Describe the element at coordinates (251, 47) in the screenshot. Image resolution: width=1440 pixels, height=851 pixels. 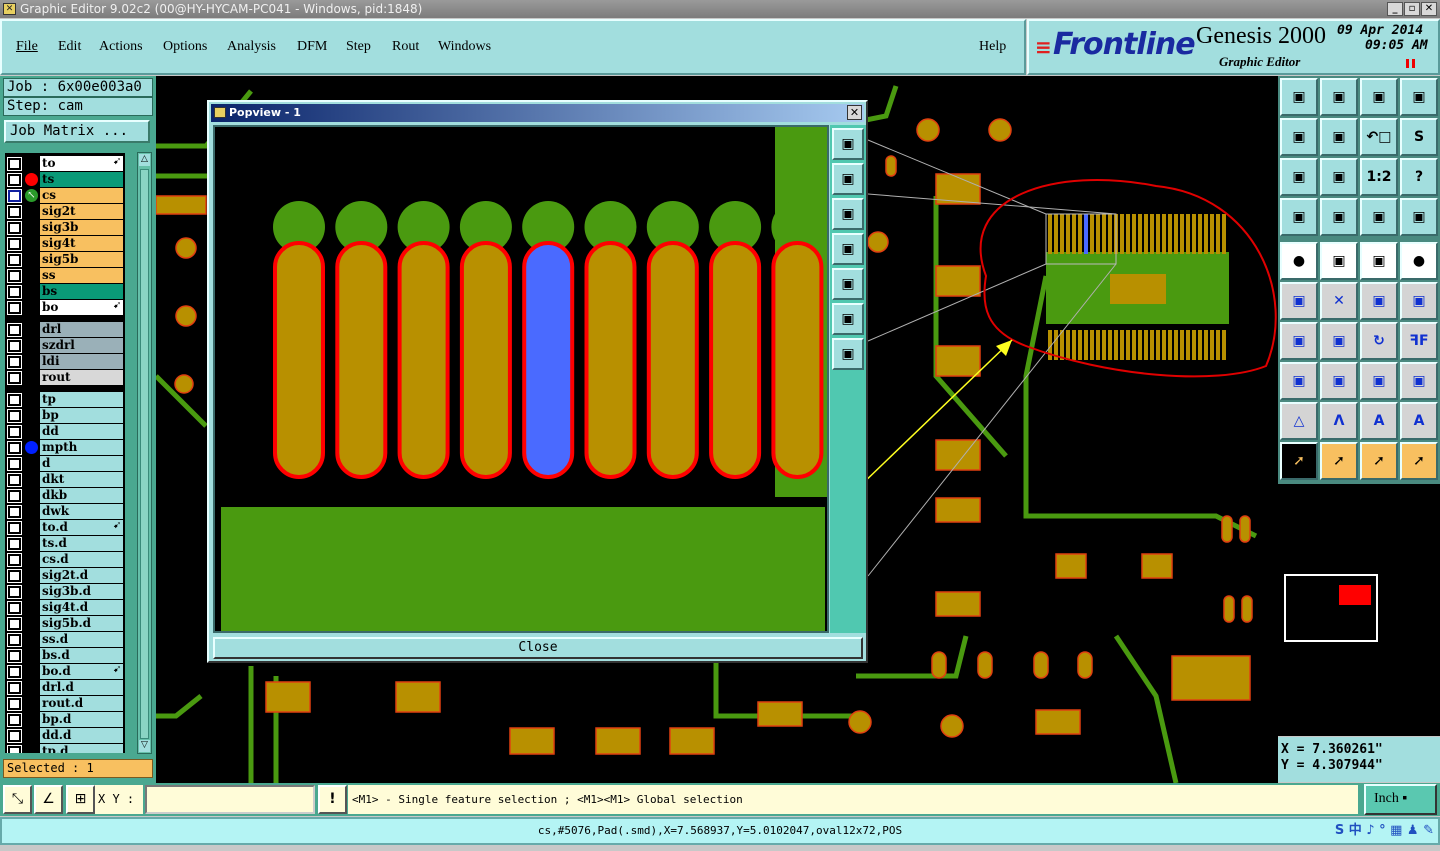
I see `menu-analysis: Analysis` at that location.